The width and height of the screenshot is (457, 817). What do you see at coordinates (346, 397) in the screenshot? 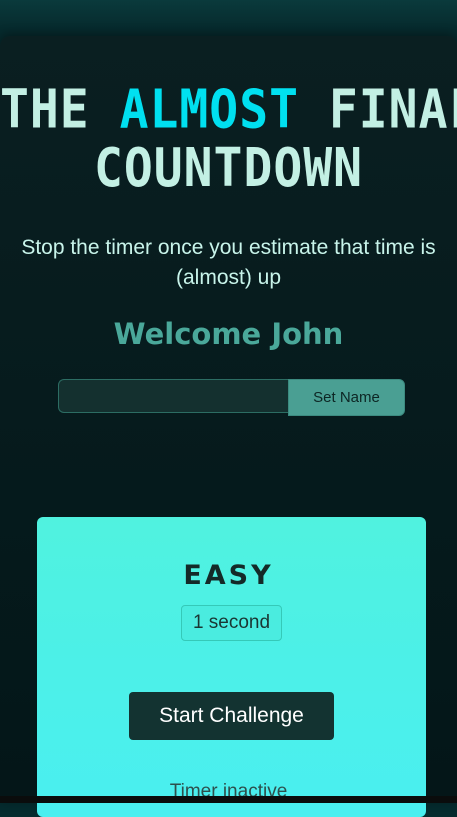
I see `set-name-button: Set Name` at bounding box center [346, 397].